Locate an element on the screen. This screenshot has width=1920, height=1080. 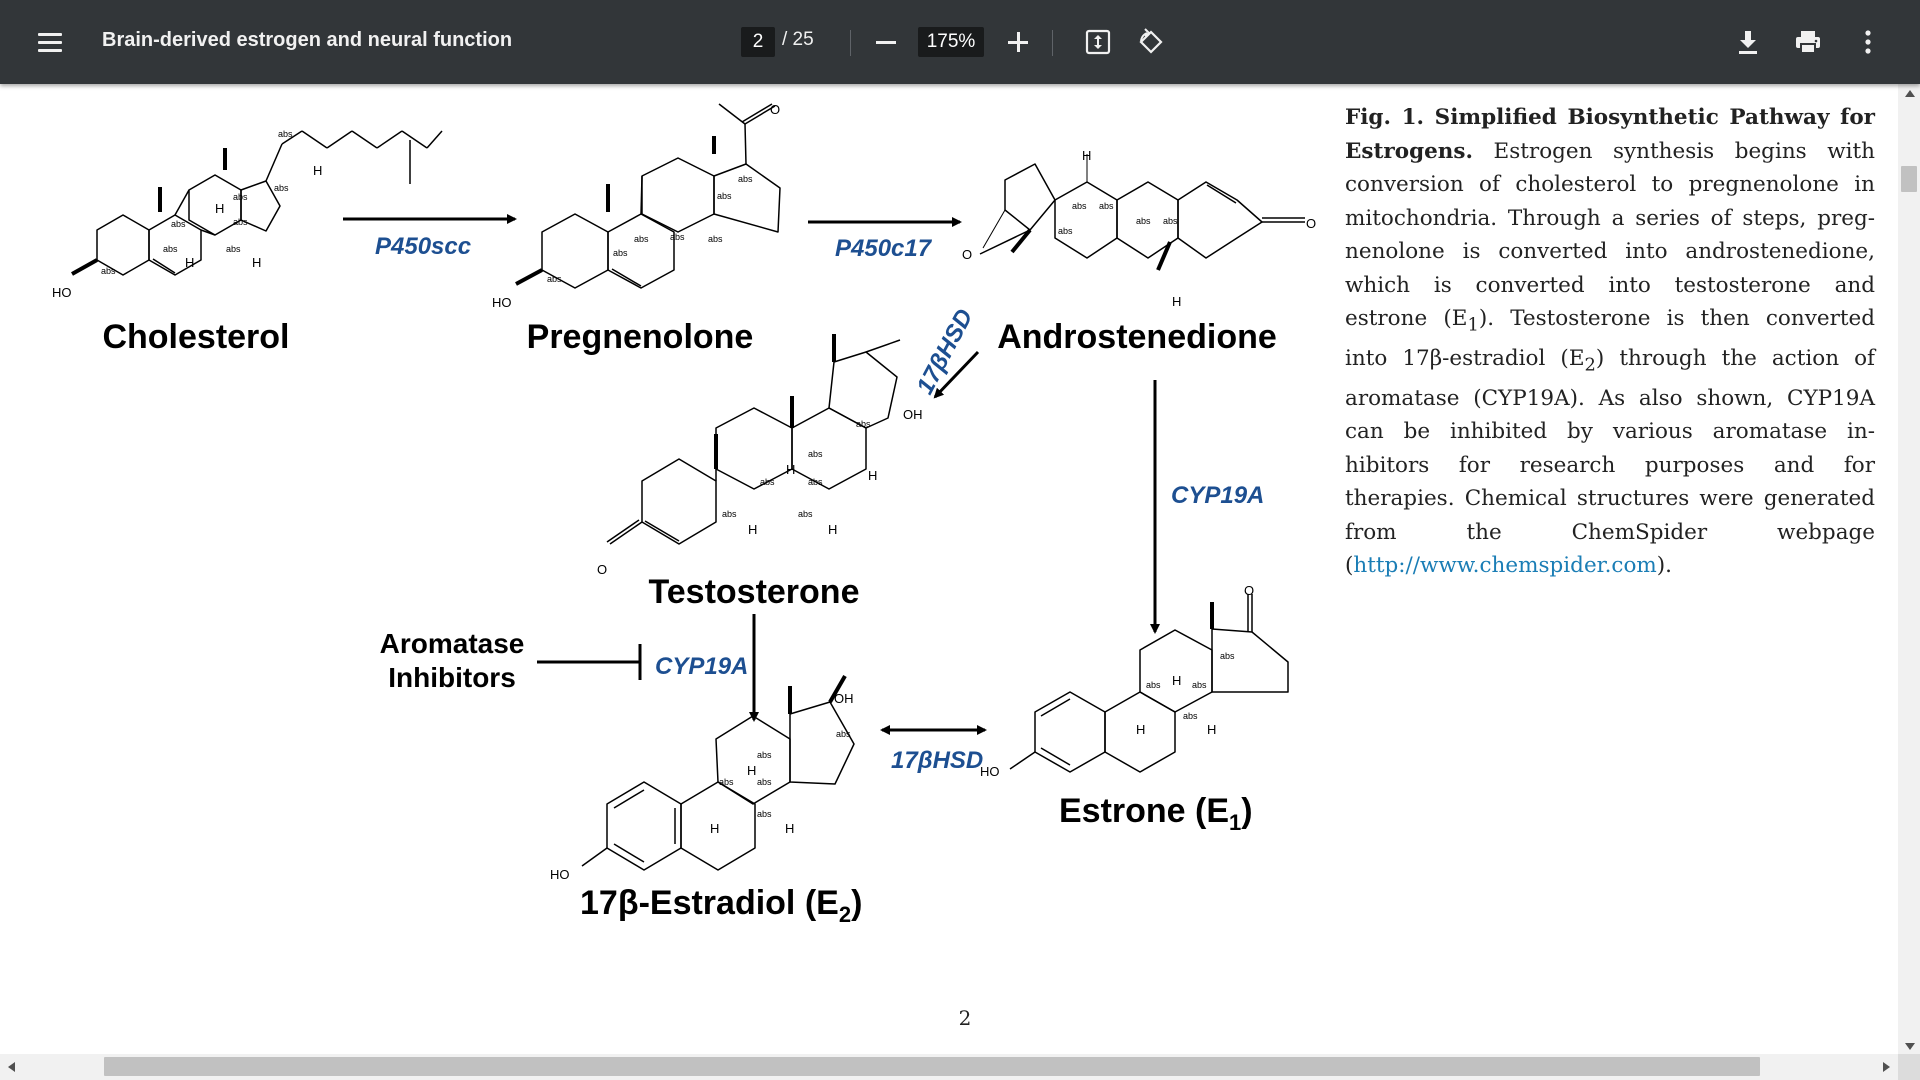
fit-to-page-icon is located at coordinates (1098, 42).